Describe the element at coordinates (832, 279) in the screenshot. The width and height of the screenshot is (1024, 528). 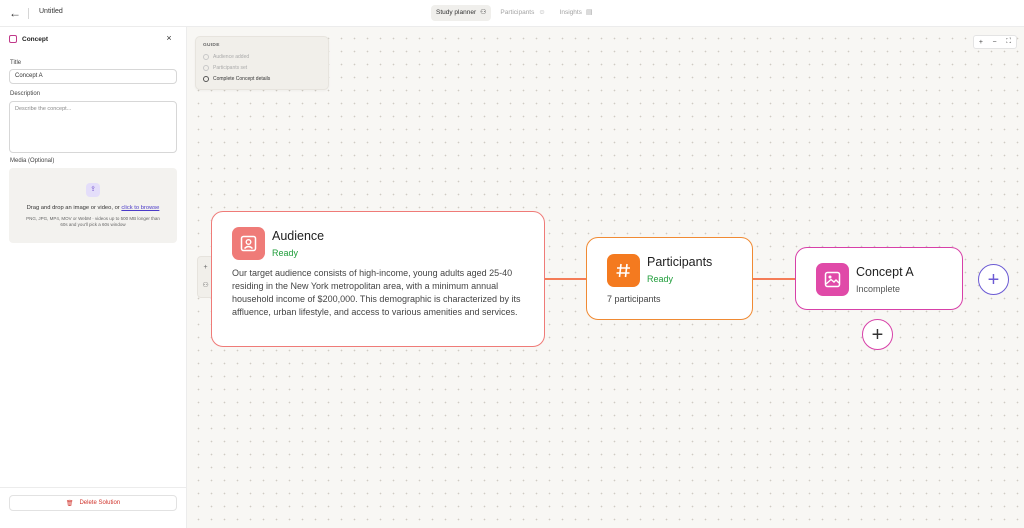
I see `image-icon` at that location.